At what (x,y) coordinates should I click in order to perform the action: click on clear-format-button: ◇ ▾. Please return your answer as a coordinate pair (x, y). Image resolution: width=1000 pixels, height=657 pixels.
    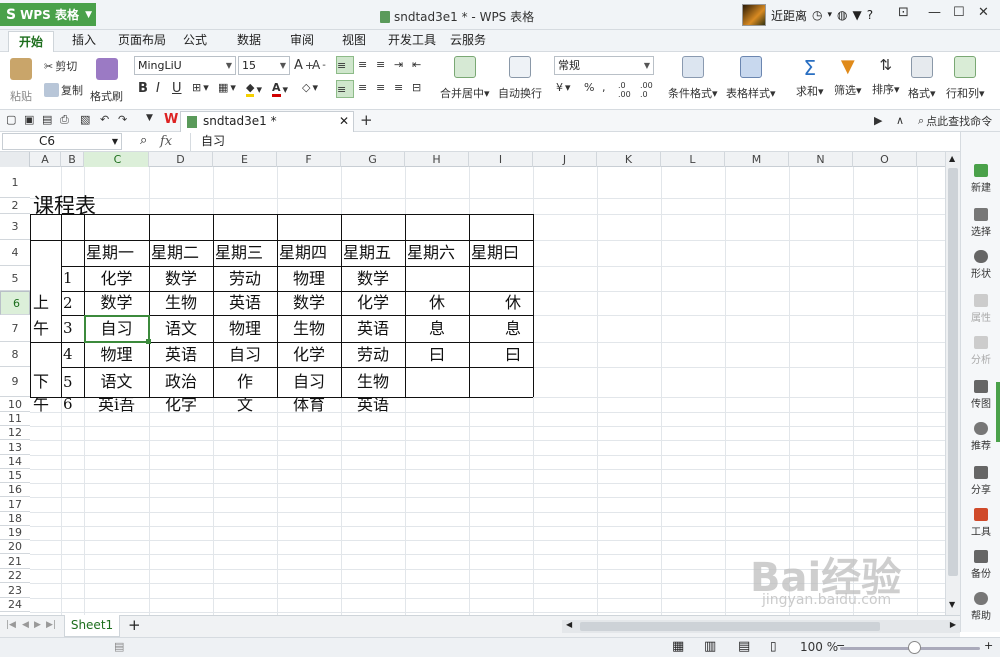
    Looking at the image, I should click on (310, 87).